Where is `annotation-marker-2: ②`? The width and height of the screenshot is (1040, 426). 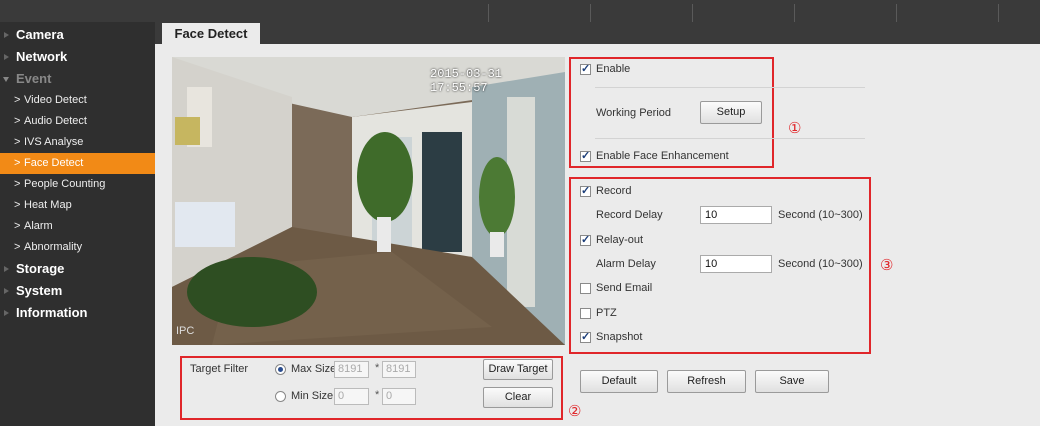
annotation-marker-2: ② is located at coordinates (575, 411).